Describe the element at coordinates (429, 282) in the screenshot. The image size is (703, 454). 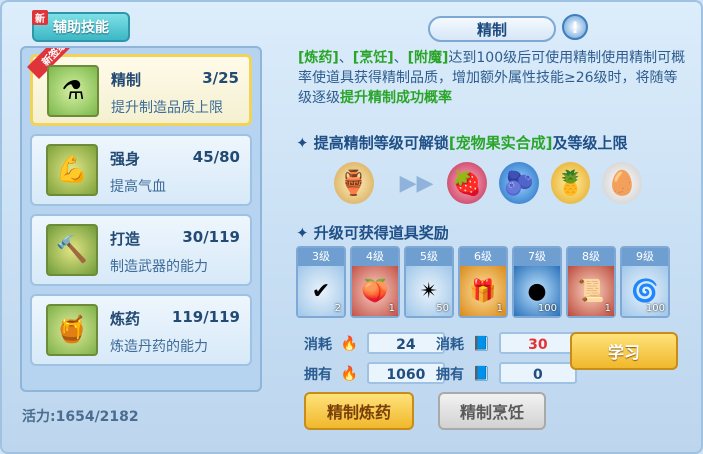
I see `reward-slot: 5级 ✴ 50` at that location.